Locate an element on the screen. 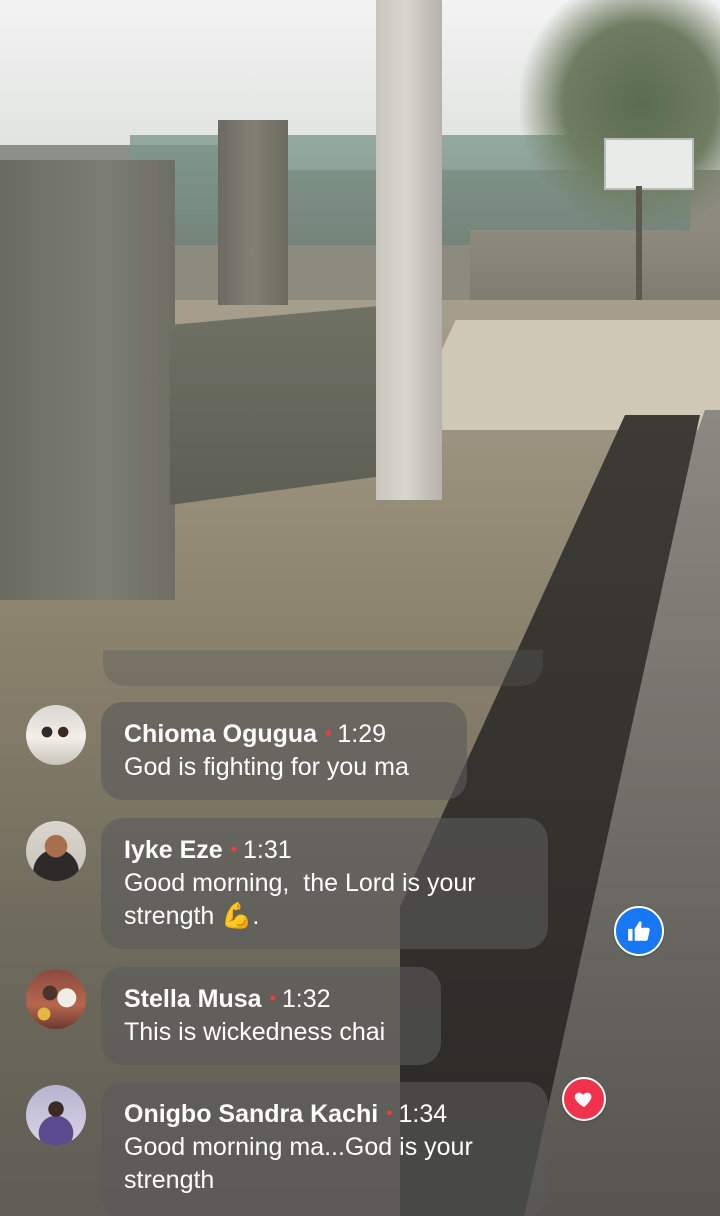  video-signpost is located at coordinates (639, 251).